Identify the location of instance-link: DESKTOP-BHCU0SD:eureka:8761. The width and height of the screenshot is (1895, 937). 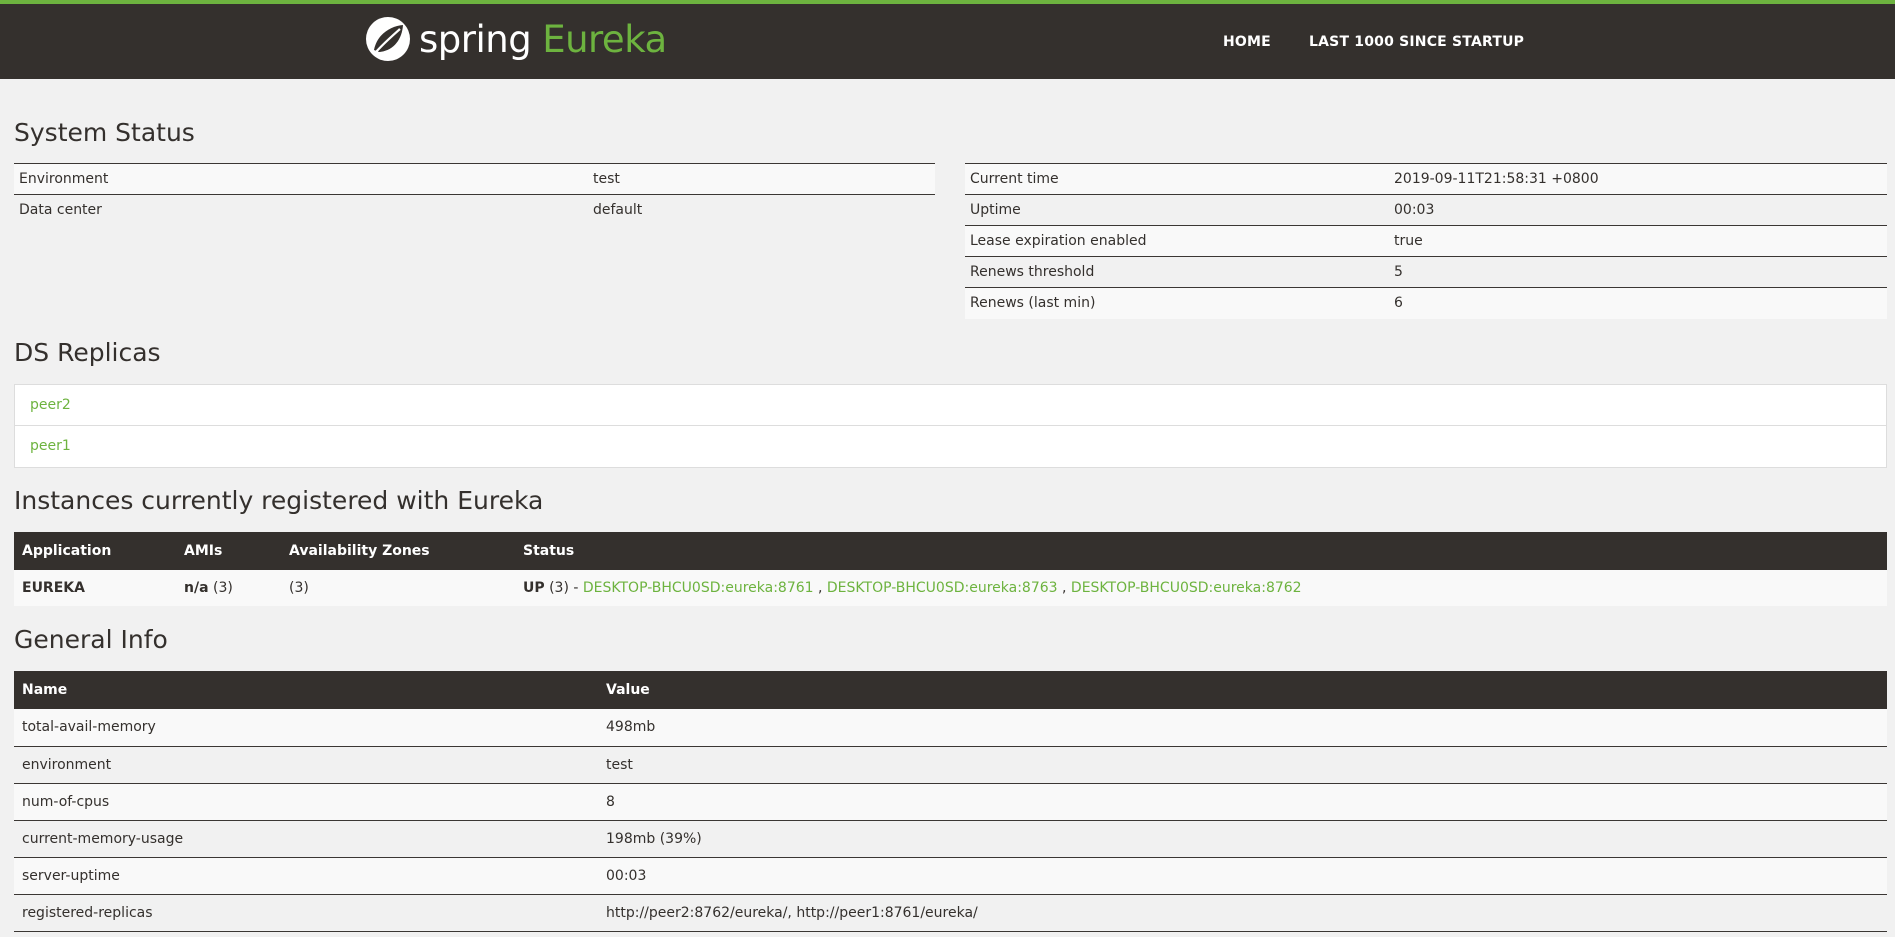
(698, 588).